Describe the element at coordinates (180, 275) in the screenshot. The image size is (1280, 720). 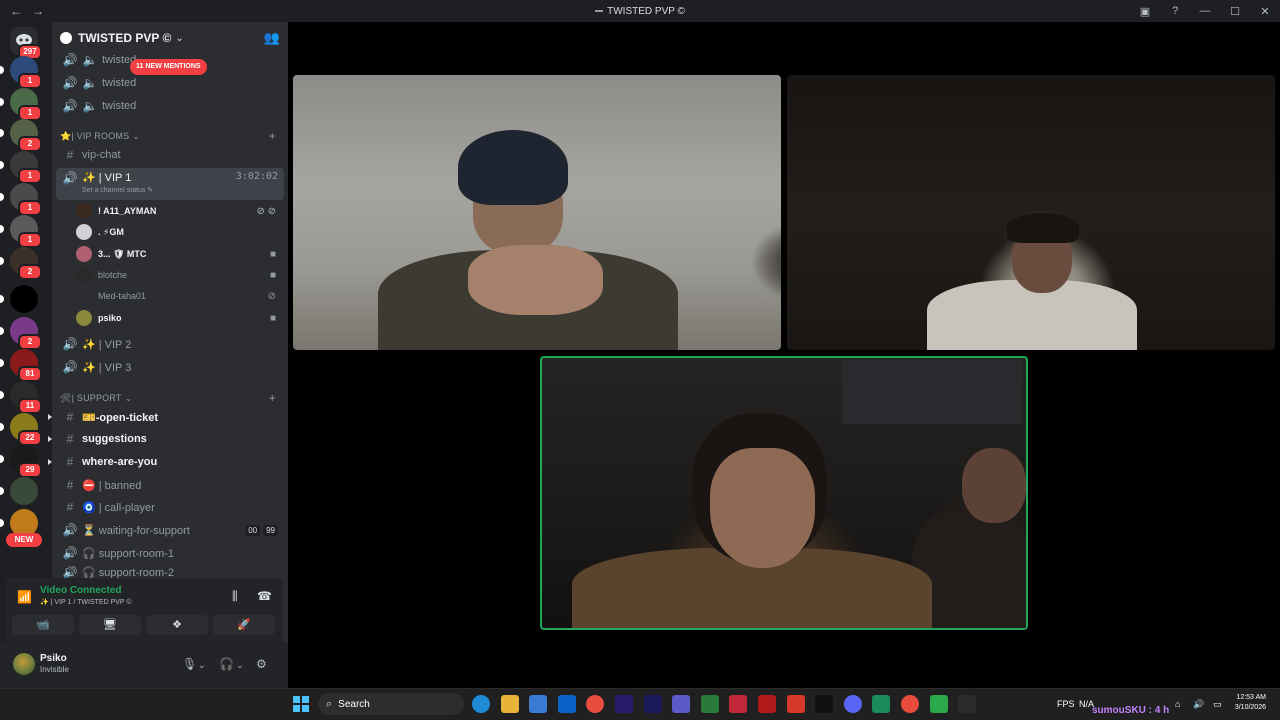
I see `voice-user: blotche ■` at that location.